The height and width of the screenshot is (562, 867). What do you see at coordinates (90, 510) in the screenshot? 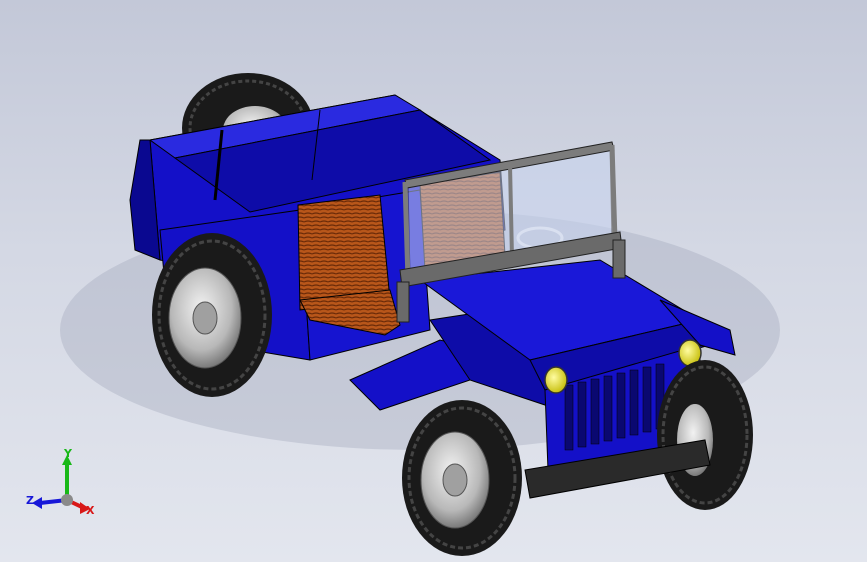
I see `x-axis-label: X` at bounding box center [90, 510].